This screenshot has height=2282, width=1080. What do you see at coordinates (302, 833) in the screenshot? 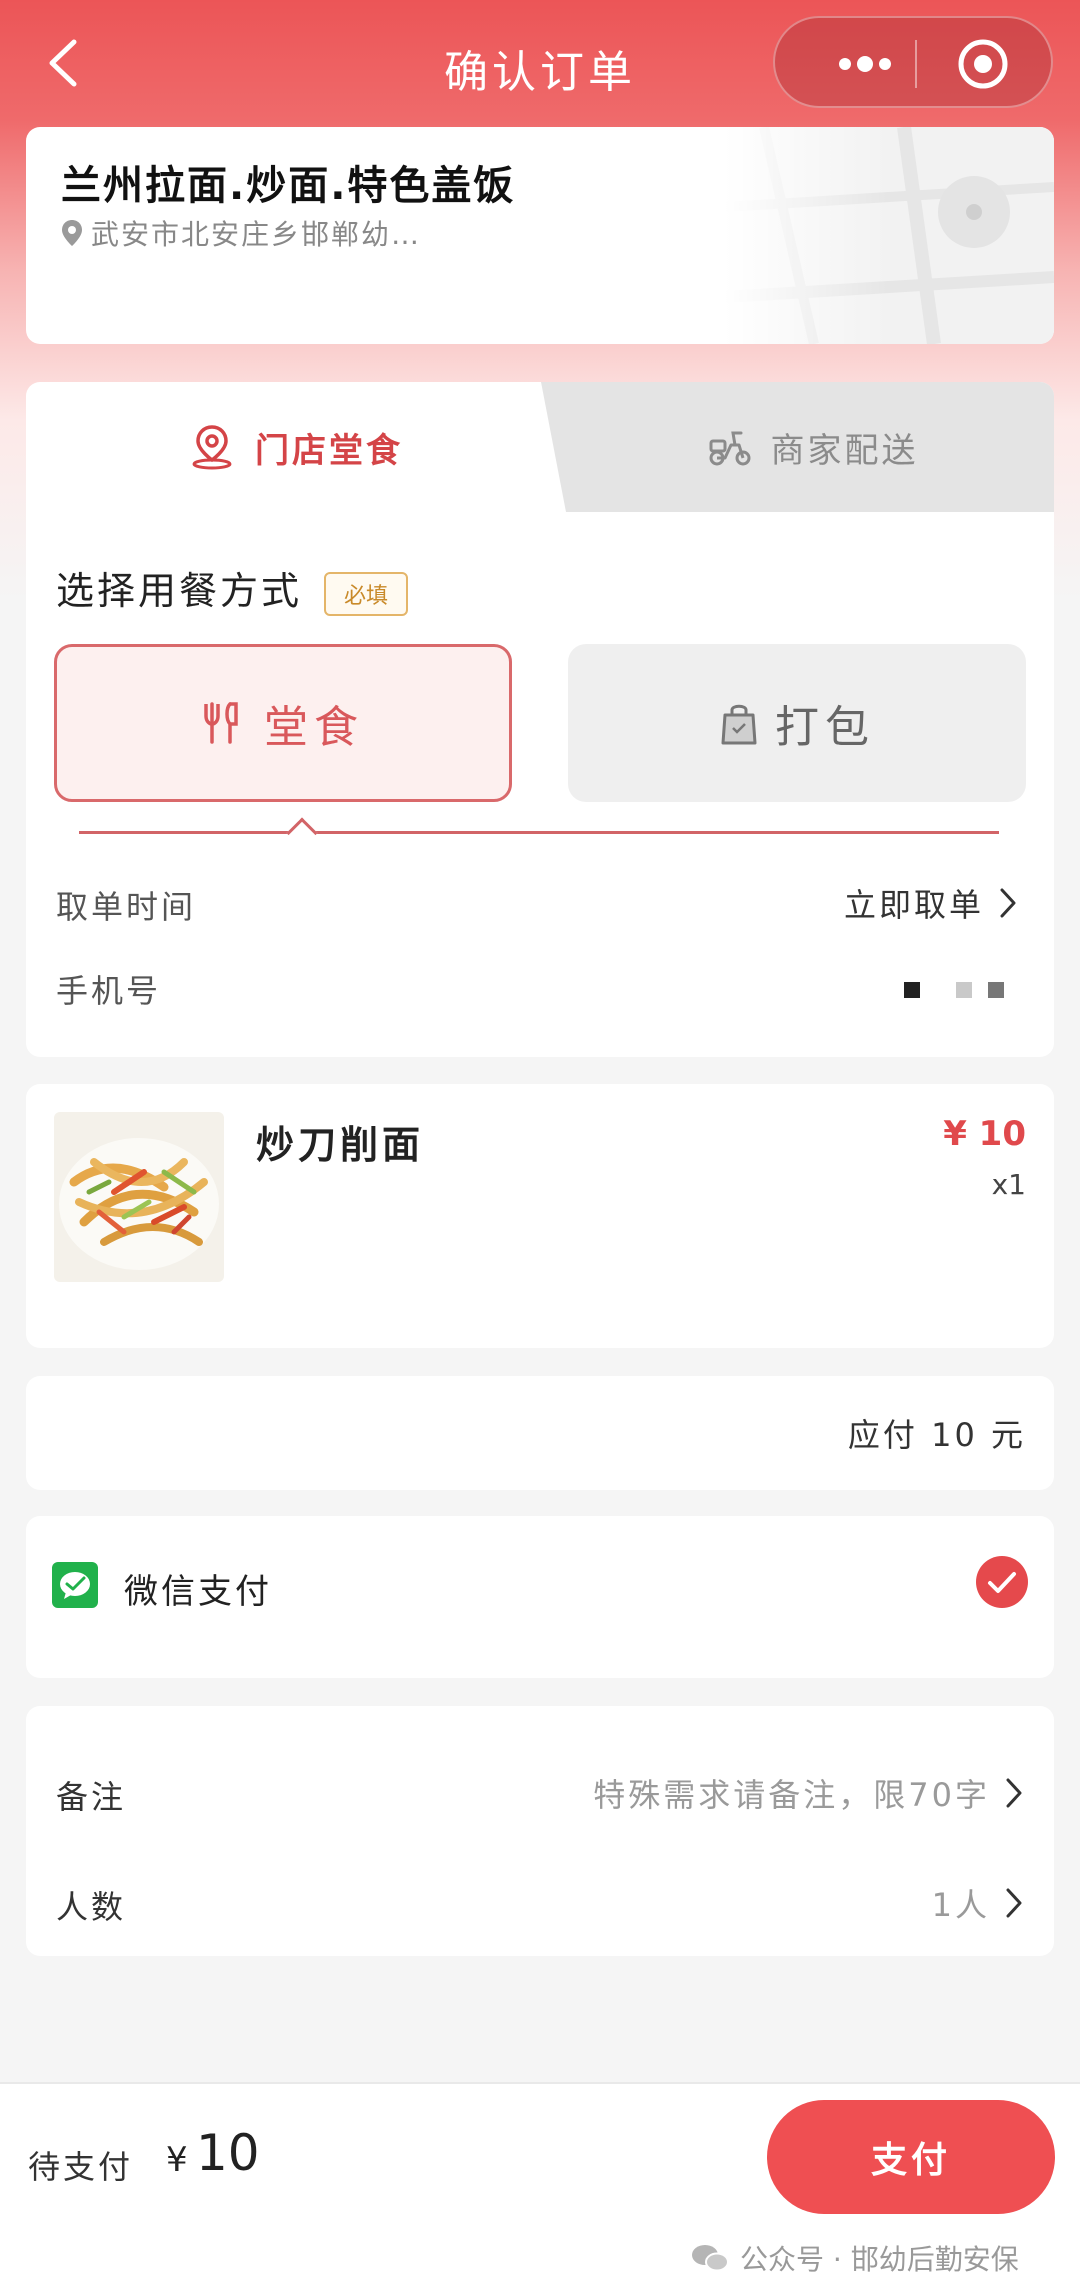
I see `option-indicator-notch` at bounding box center [302, 833].